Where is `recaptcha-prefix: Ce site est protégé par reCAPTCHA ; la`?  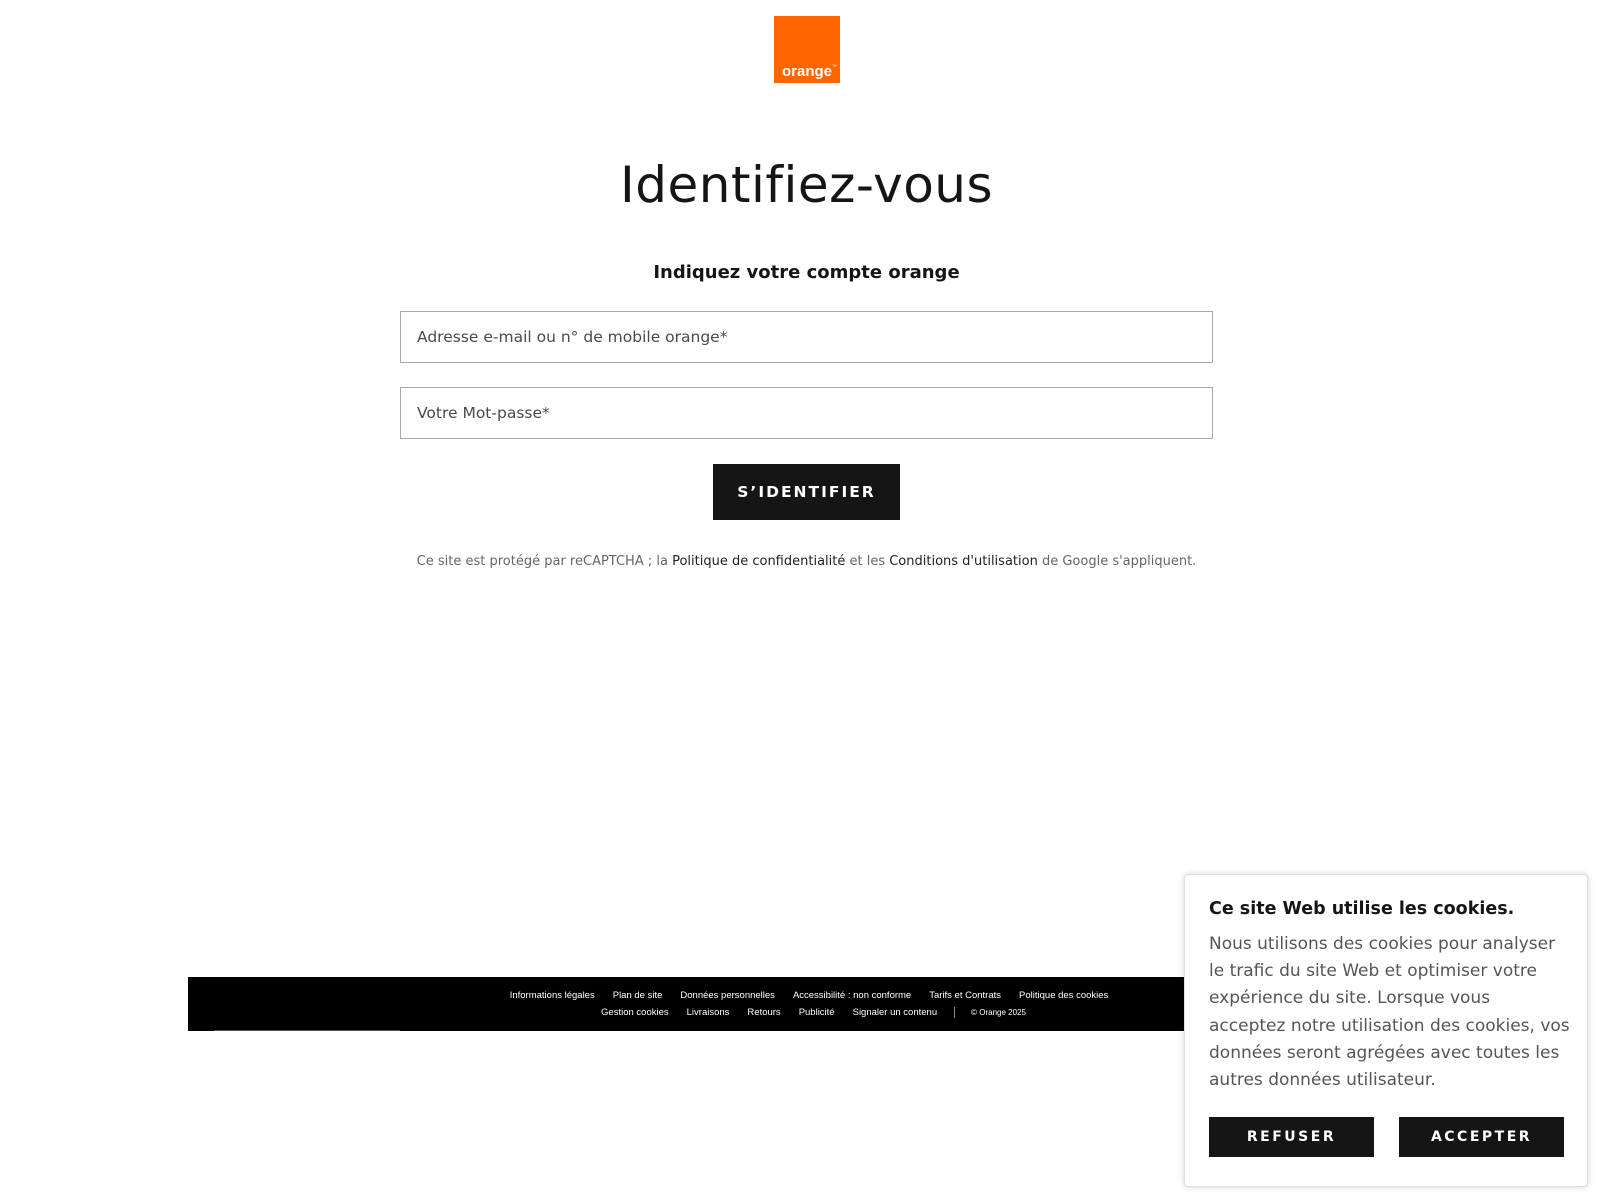 recaptcha-prefix: Ce site est protégé par reCAPTCHA ; la is located at coordinates (544, 561).